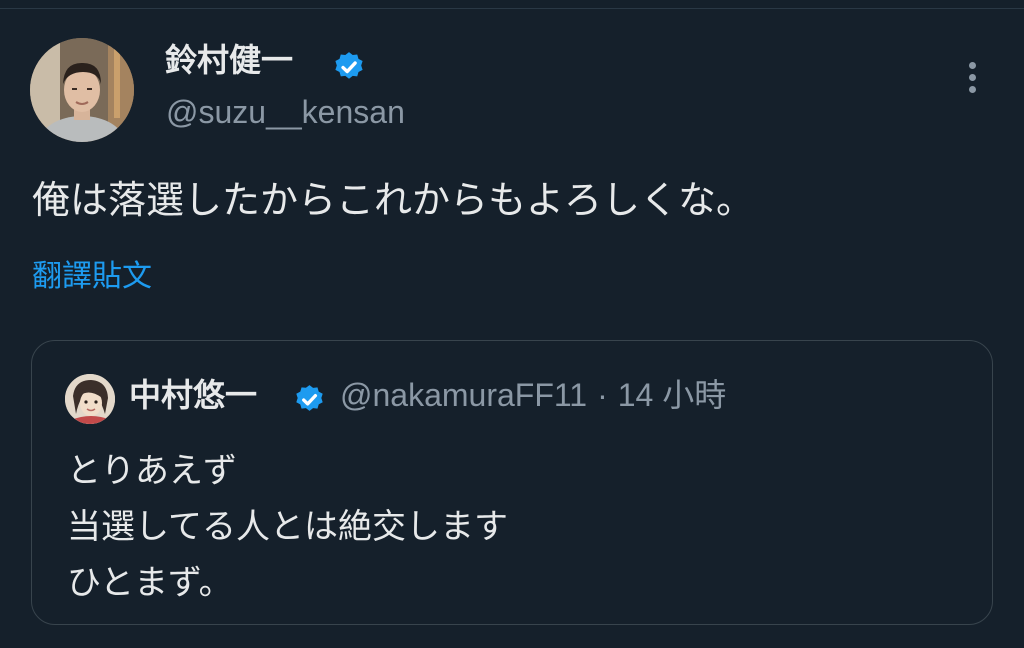  What do you see at coordinates (285, 112) in the screenshot?
I see `author-handle: @suzu__kensan` at bounding box center [285, 112].